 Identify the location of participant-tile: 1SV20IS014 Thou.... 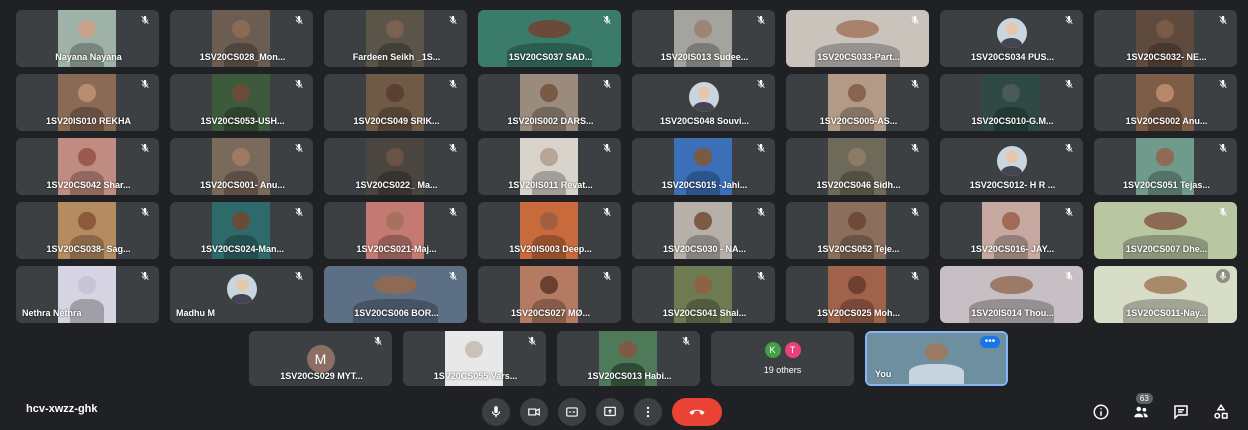
(1011, 294).